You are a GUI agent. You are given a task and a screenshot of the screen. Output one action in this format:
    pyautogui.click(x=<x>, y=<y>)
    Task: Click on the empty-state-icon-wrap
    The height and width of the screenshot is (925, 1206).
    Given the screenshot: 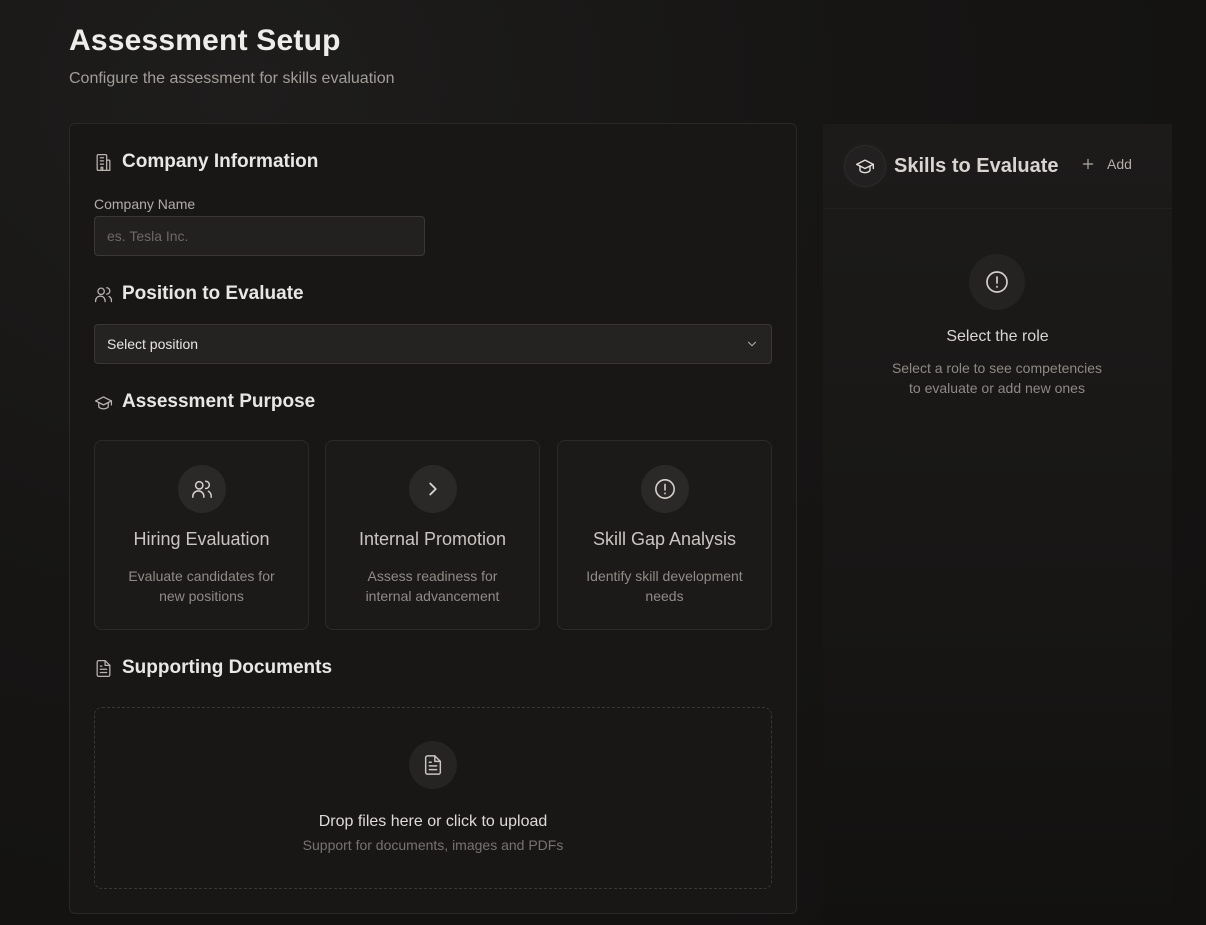 What is the action you would take?
    pyautogui.click(x=997, y=282)
    